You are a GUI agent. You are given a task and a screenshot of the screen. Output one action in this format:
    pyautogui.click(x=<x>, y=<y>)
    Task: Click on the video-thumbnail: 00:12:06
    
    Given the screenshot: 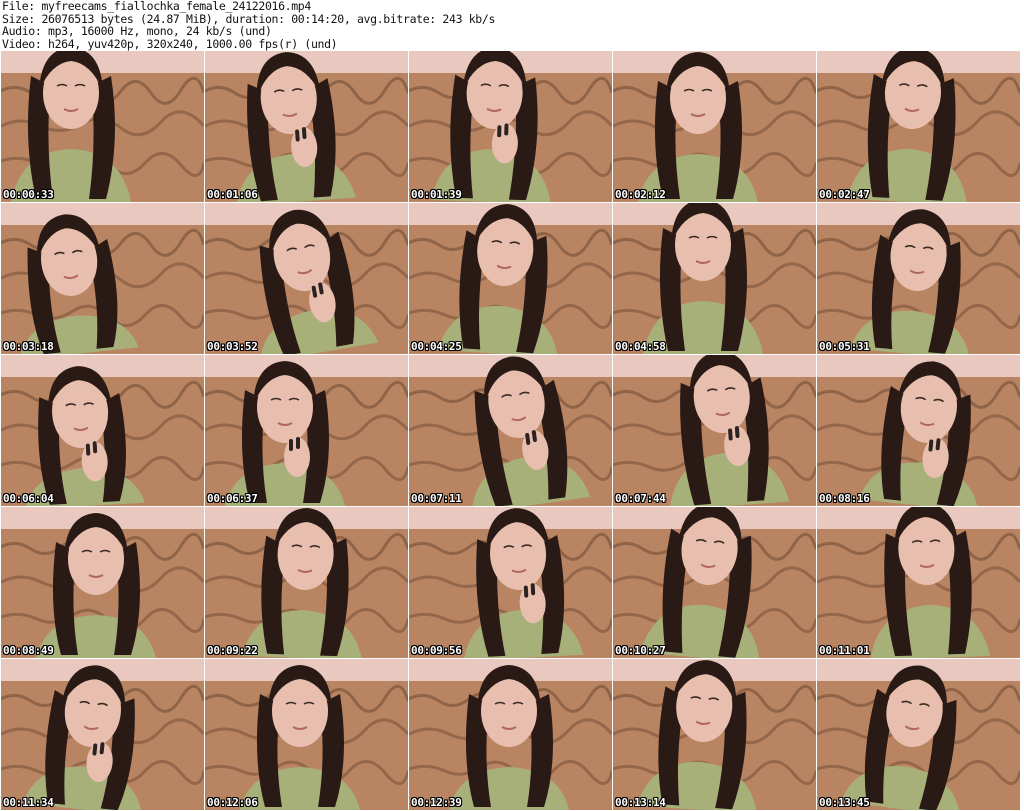 What is the action you would take?
    pyautogui.click(x=306, y=734)
    